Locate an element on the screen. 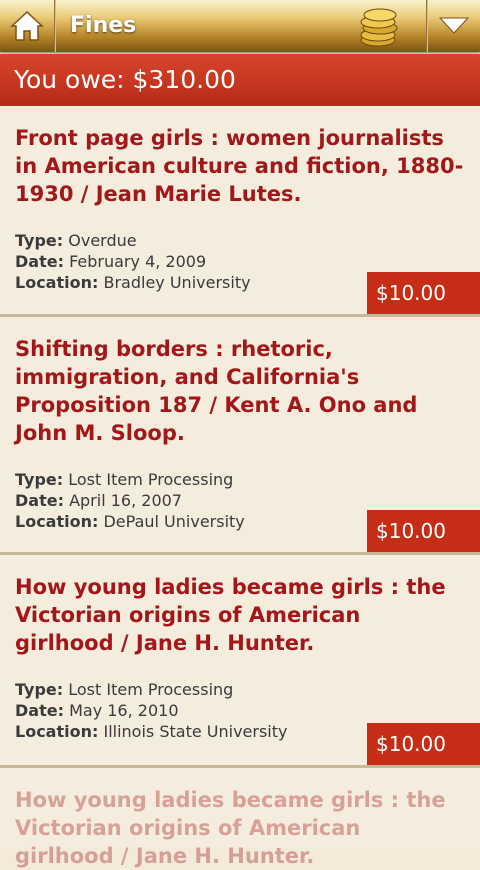 This screenshot has width=480, height=870. fine-date: May 16, 2010 is located at coordinates (124, 710).